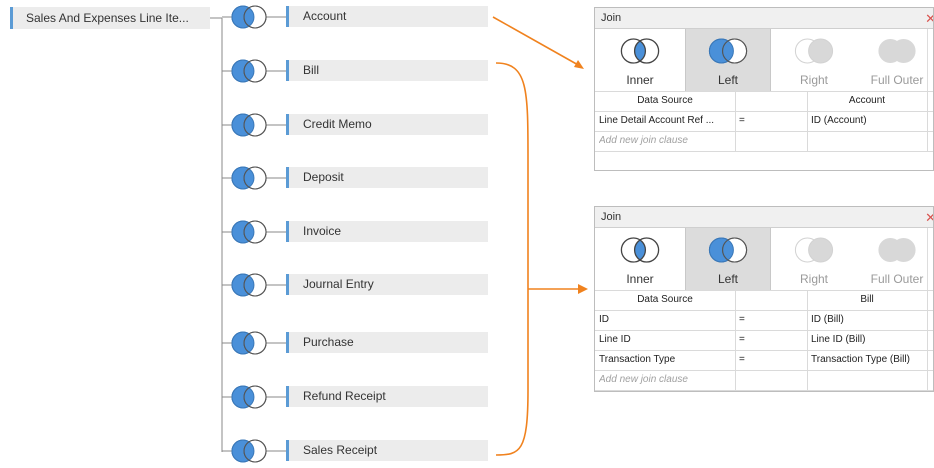 The image size is (934, 468). What do you see at coordinates (387, 231) in the screenshot?
I see `table-invoice: Invoice` at bounding box center [387, 231].